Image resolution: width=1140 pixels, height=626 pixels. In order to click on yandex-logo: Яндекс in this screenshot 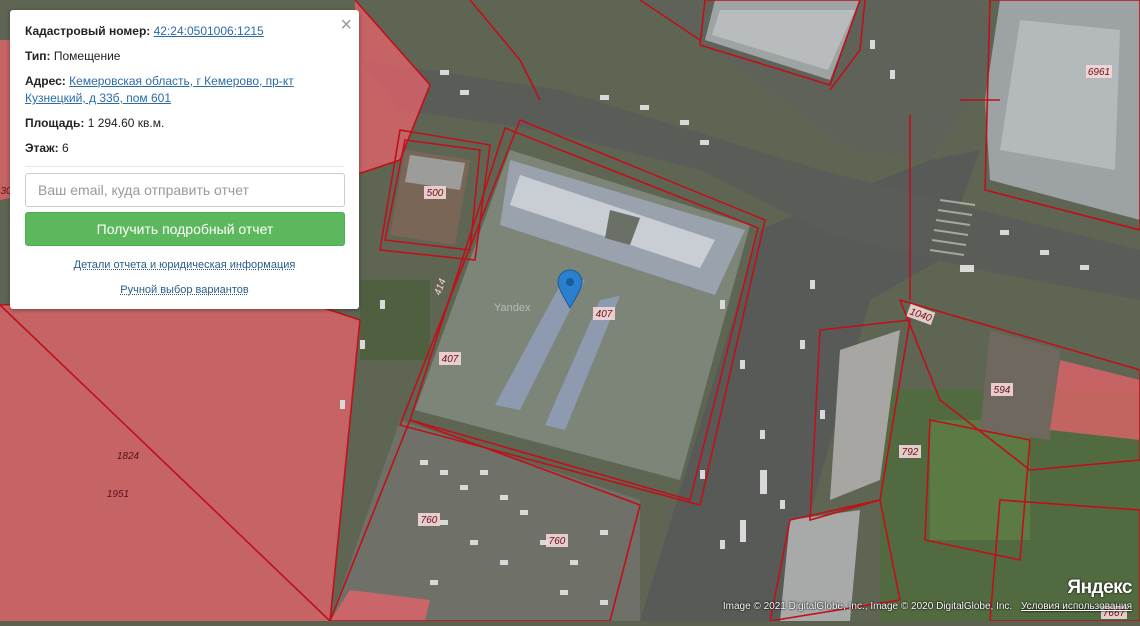, I will do `click(1099, 587)`.